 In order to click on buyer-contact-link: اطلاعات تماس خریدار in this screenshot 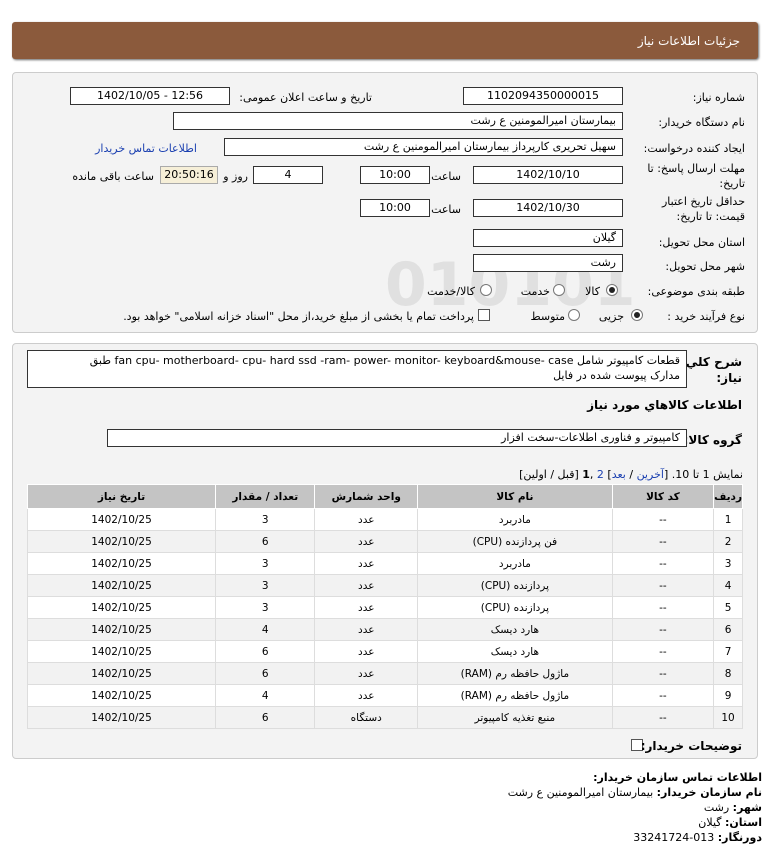, I will do `click(146, 148)`.